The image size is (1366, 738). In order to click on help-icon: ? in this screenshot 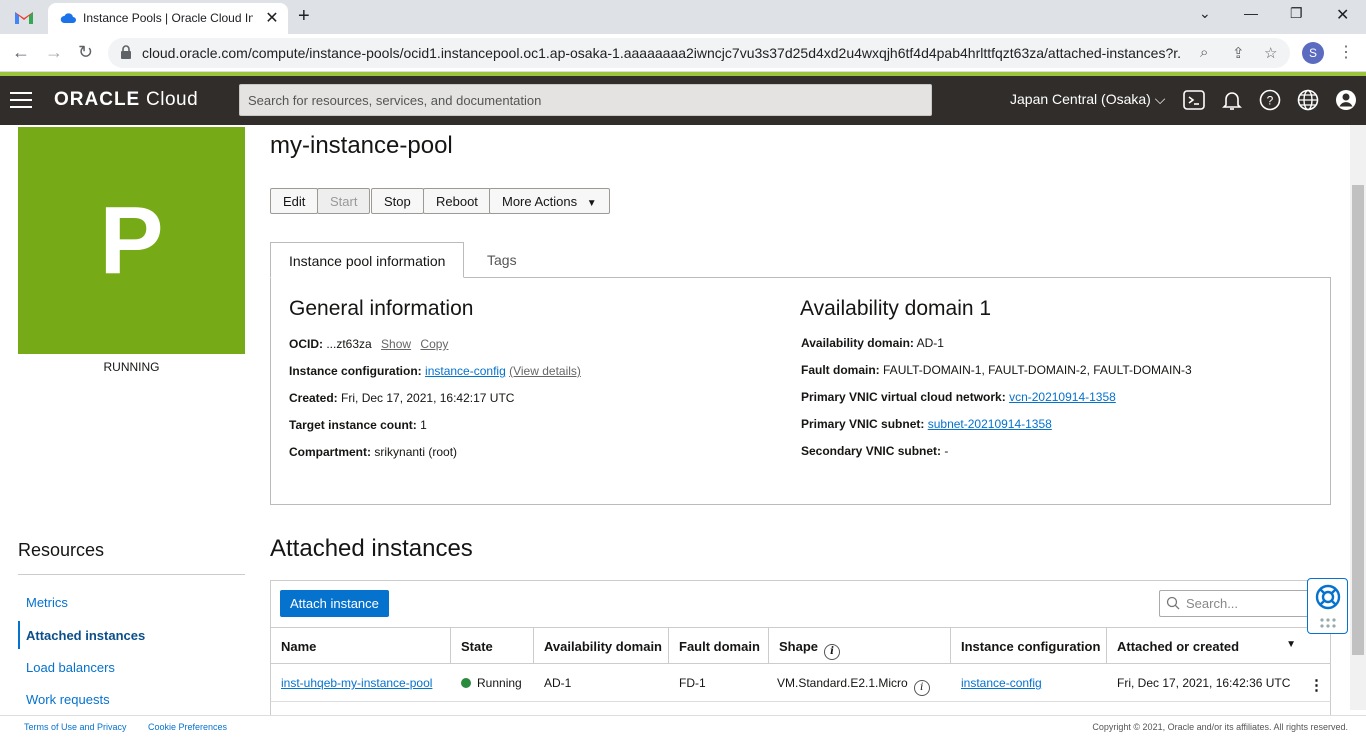, I will do `click(1270, 100)`.